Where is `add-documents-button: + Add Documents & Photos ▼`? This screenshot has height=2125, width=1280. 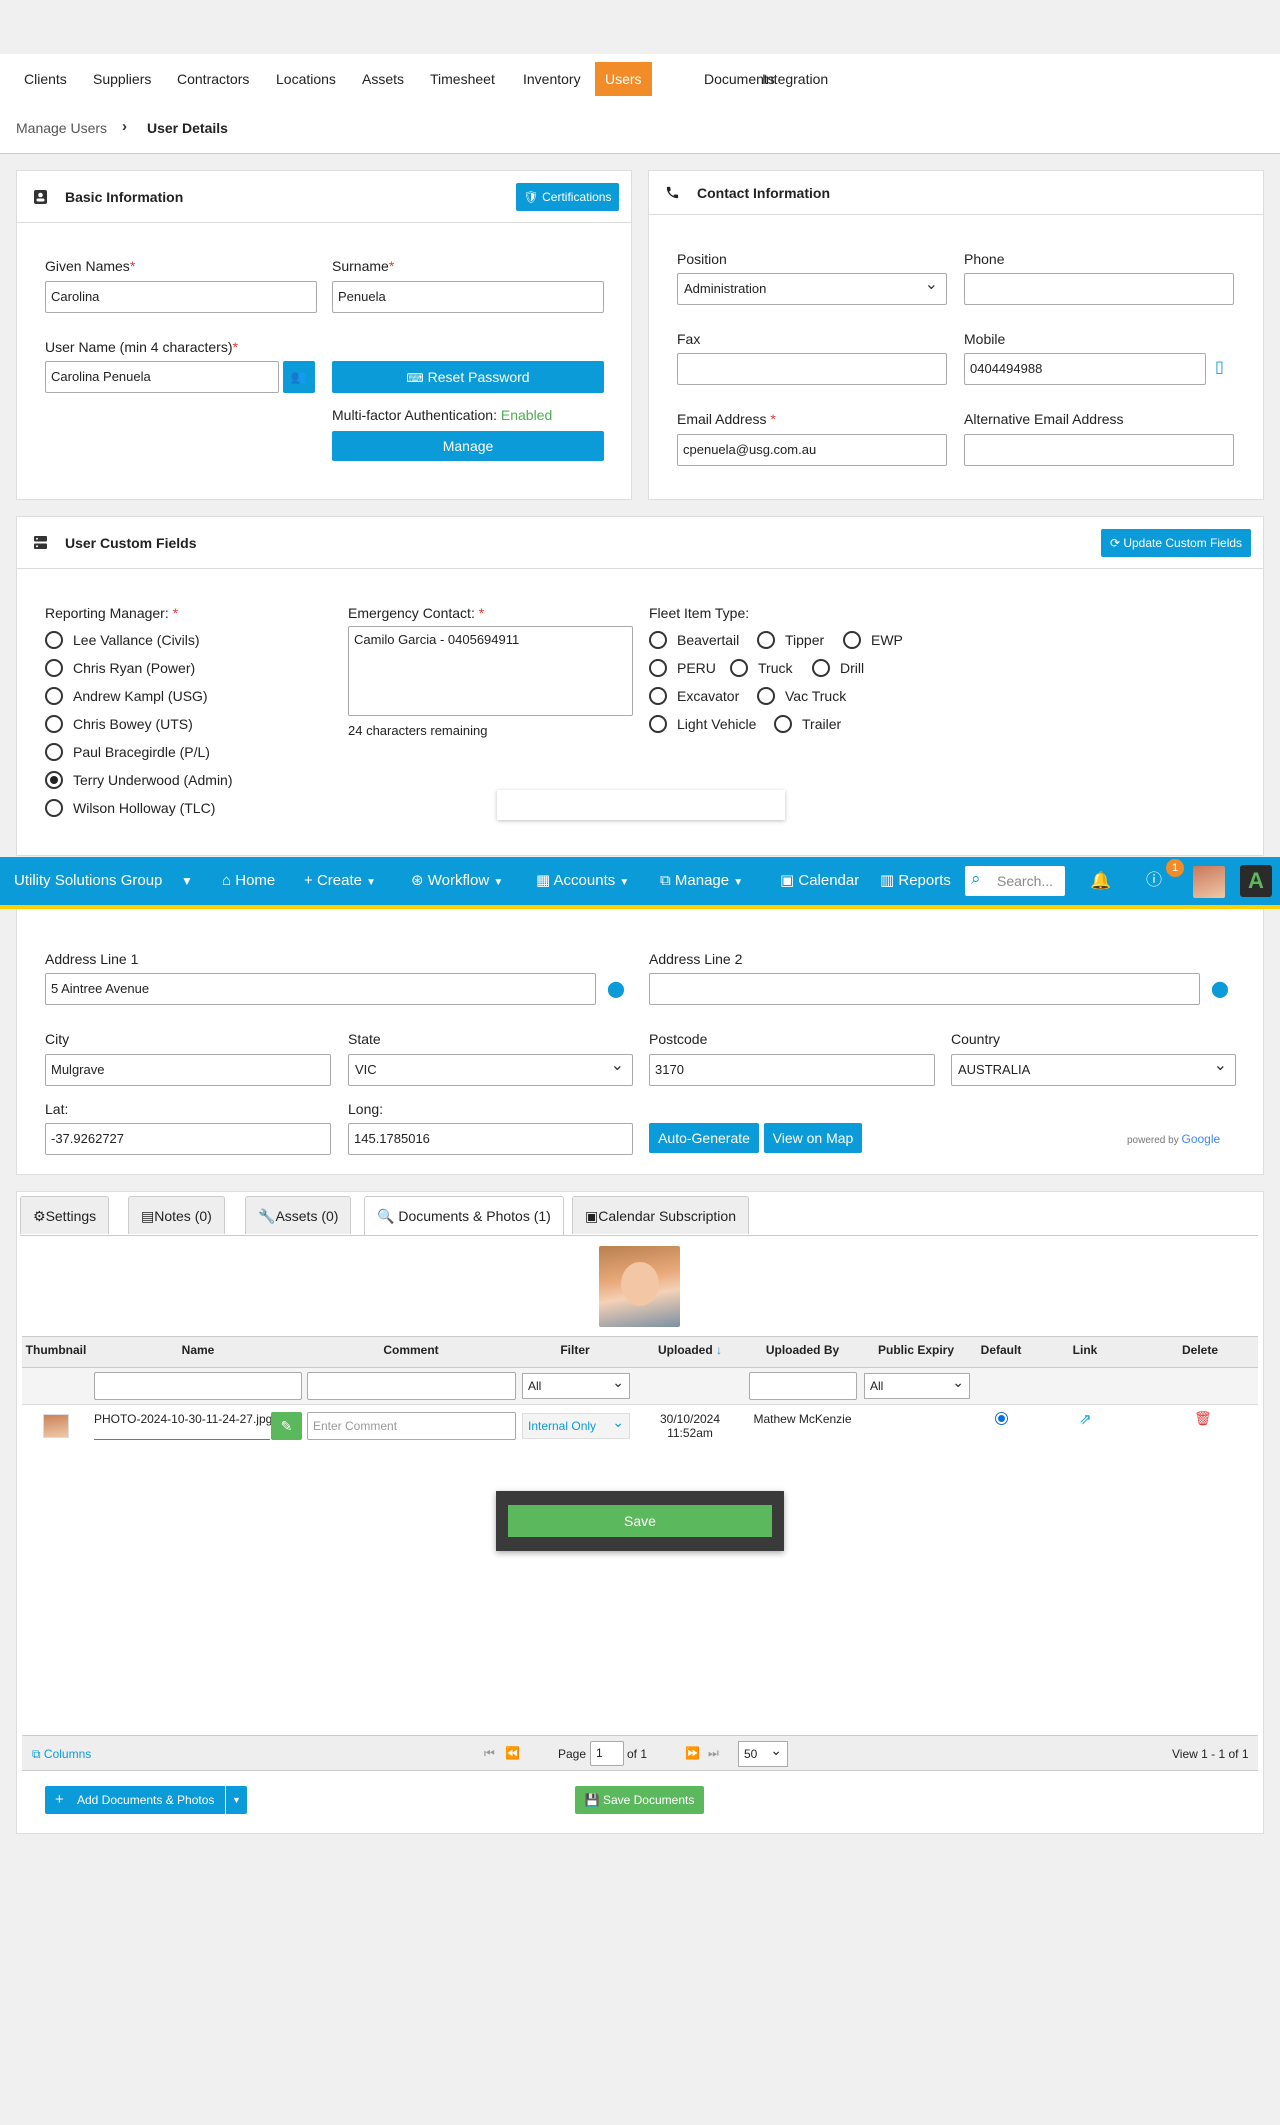
add-documents-button: + Add Documents & Photos ▼ is located at coordinates (146, 1800).